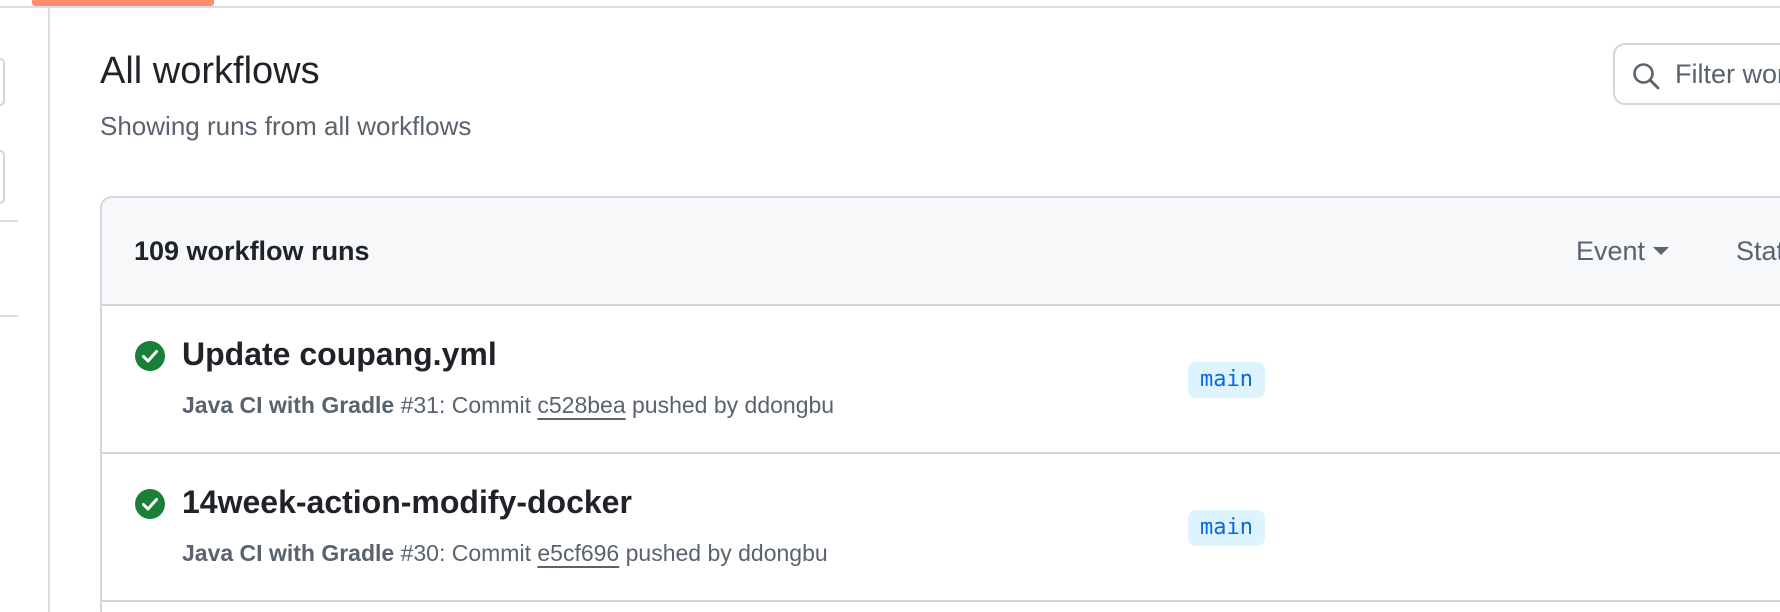  What do you see at coordinates (419, 405) in the screenshot?
I see `run-number: #31` at bounding box center [419, 405].